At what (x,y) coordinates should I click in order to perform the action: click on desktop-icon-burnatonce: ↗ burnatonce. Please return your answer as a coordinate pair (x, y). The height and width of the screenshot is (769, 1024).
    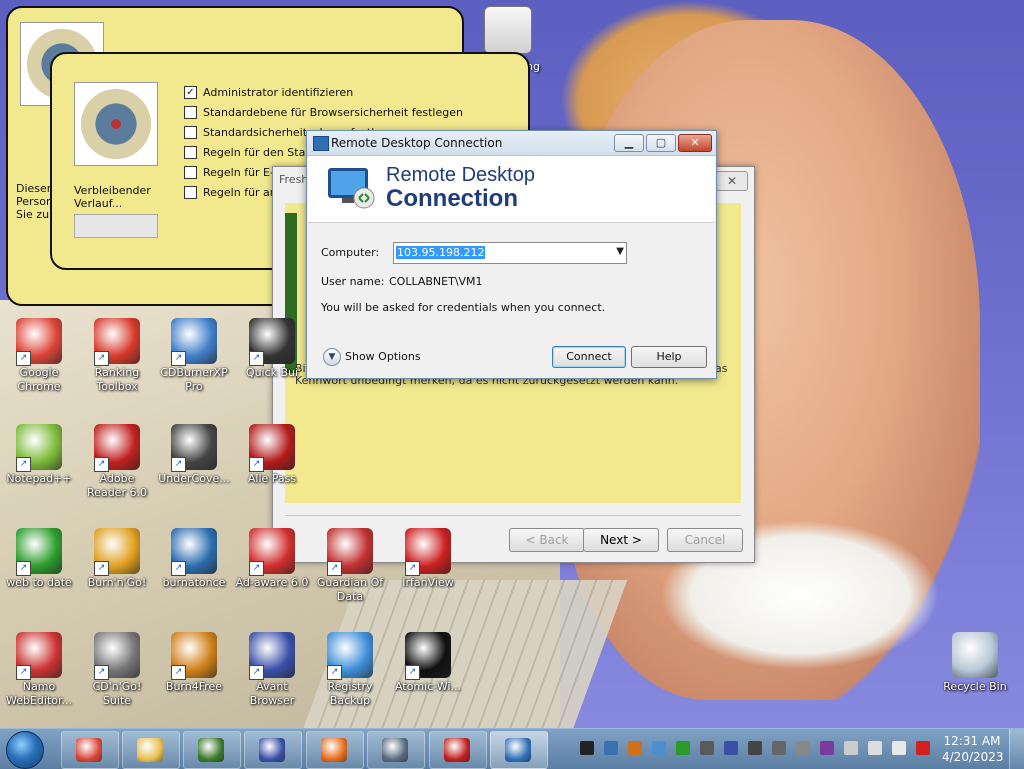
    Looking at the image, I should click on (194, 559).